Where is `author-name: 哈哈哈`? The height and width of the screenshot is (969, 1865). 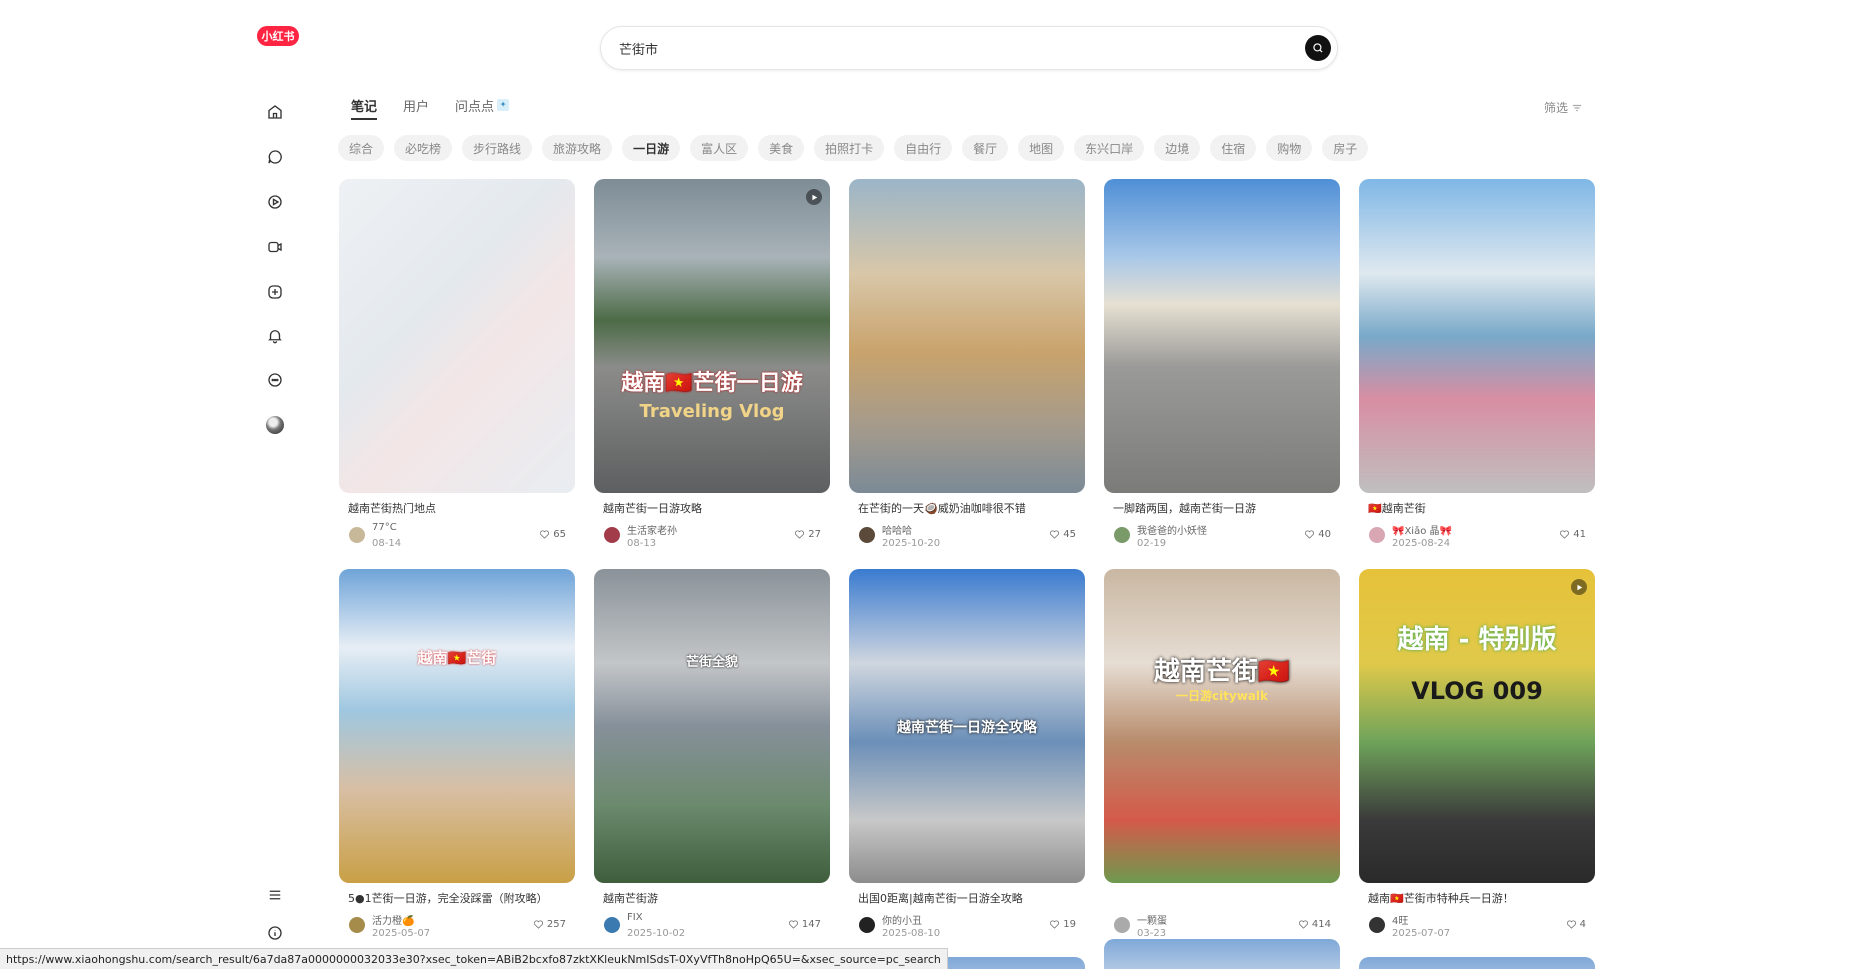
author-name: 哈哈哈 is located at coordinates (897, 529).